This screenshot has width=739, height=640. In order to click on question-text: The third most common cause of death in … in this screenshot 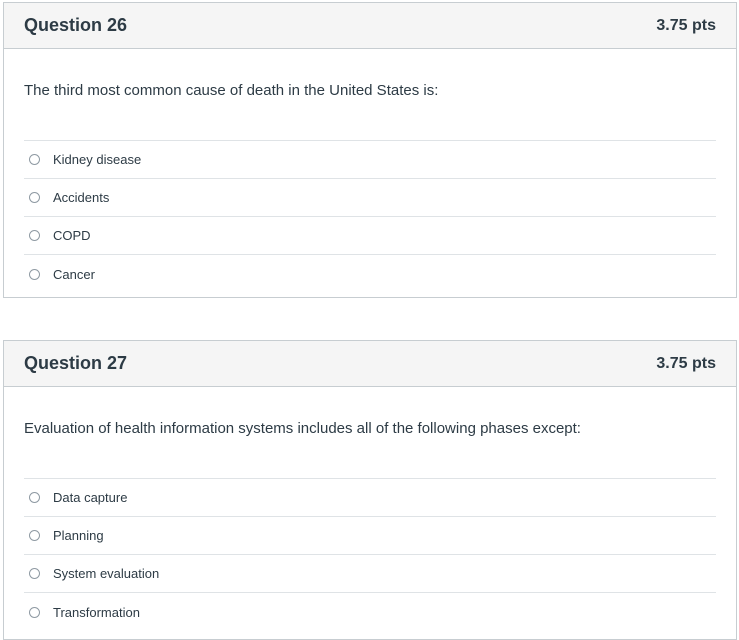, I will do `click(231, 90)`.